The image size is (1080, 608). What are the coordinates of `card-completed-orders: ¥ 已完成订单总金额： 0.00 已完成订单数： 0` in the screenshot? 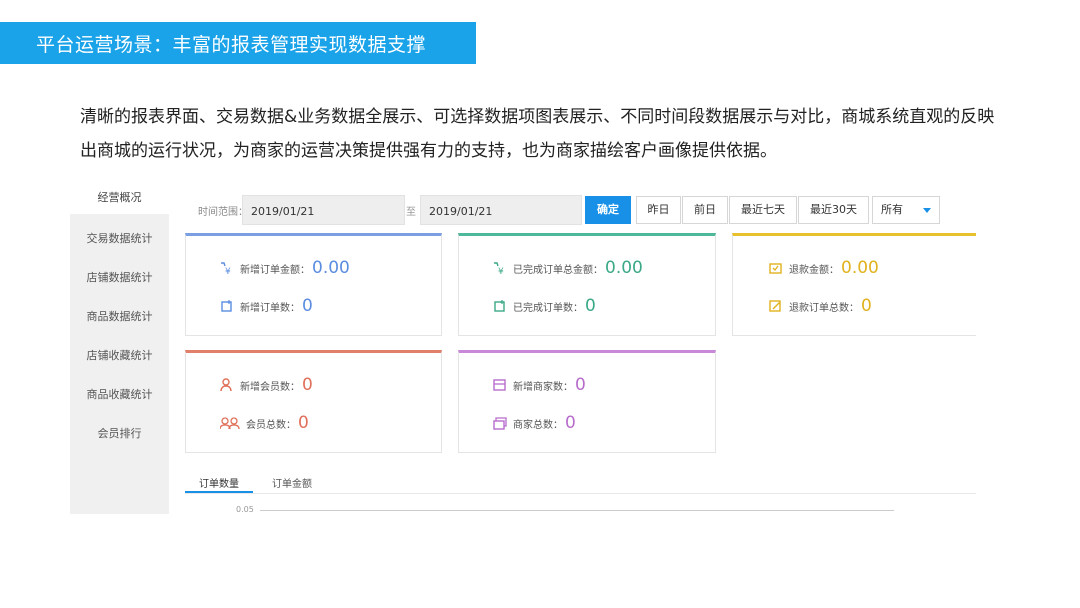 It's located at (587, 284).